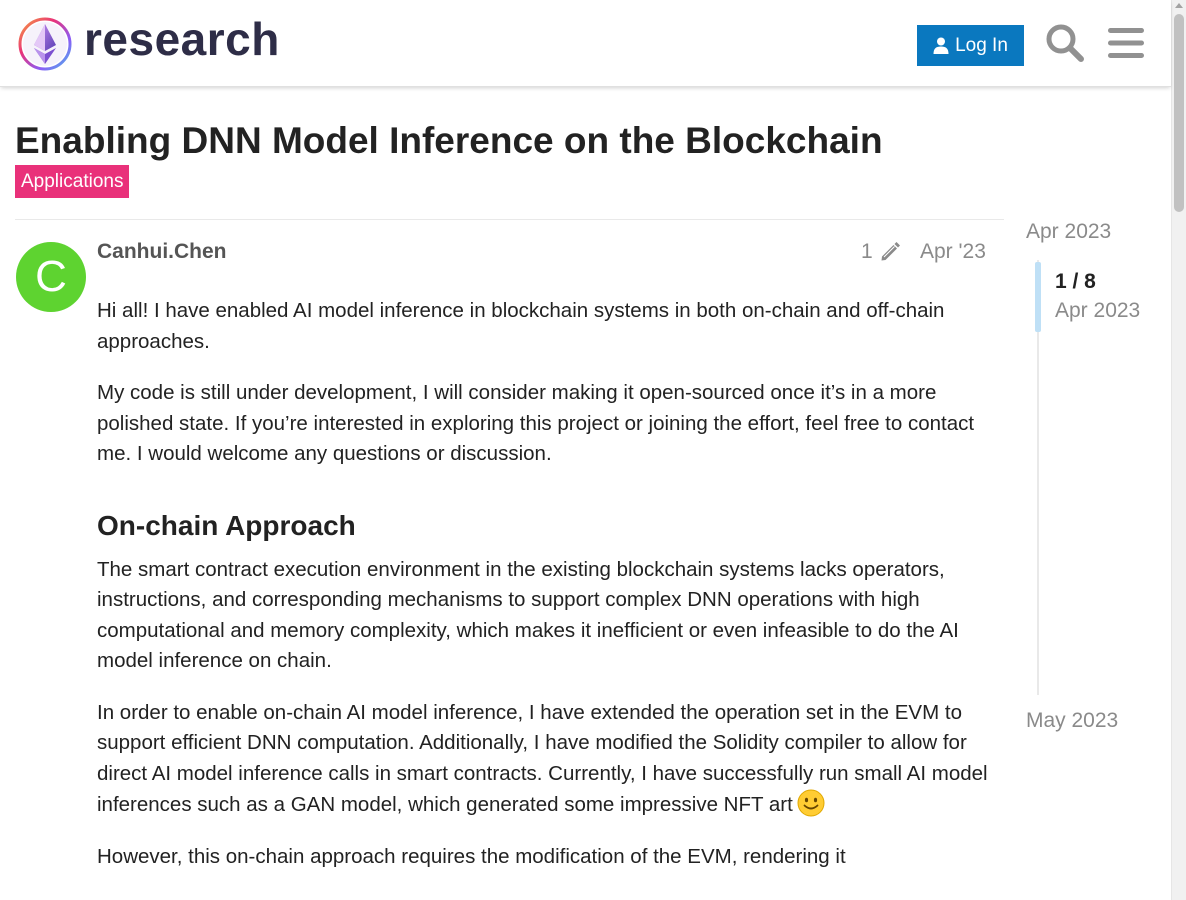 The image size is (1186, 900). What do you see at coordinates (1068, 232) in the screenshot?
I see `timeline-start-date: Apr 2023` at bounding box center [1068, 232].